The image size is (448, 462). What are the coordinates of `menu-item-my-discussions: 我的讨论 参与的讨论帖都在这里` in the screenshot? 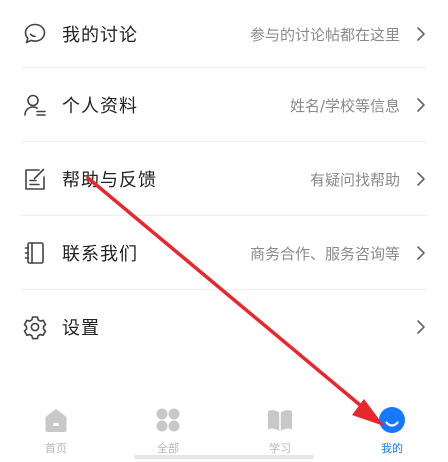 It's located at (224, 34).